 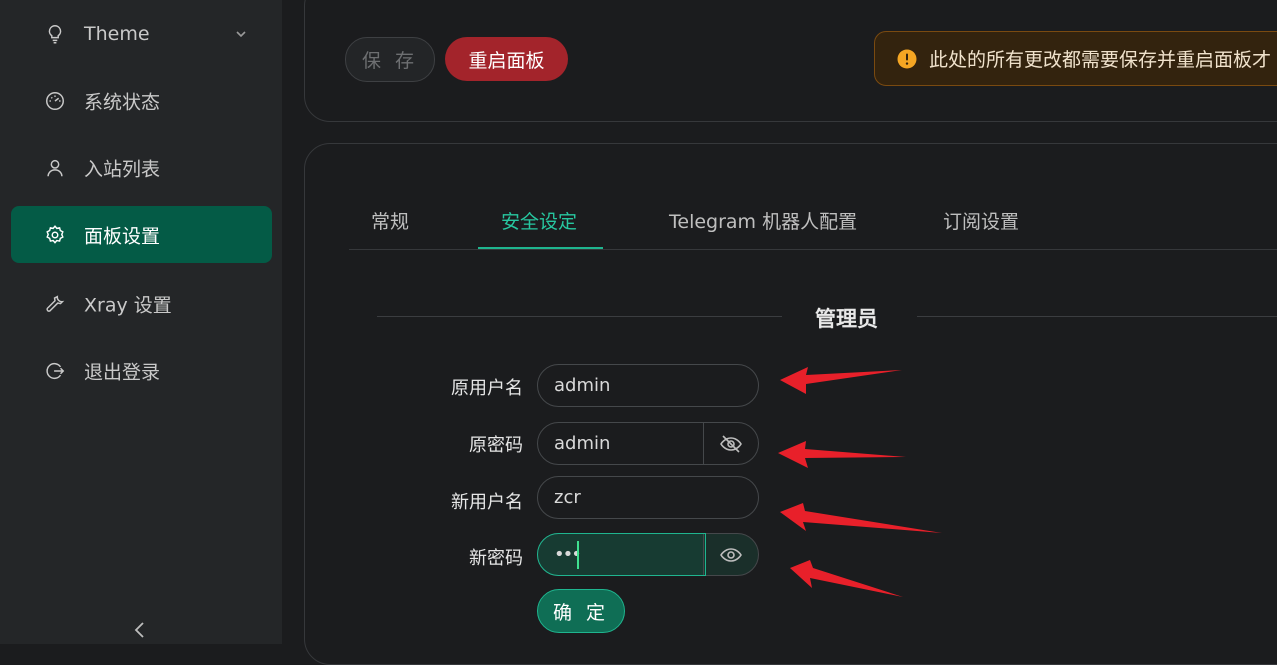 I want to click on eye-off-icon, so click(x=731, y=443).